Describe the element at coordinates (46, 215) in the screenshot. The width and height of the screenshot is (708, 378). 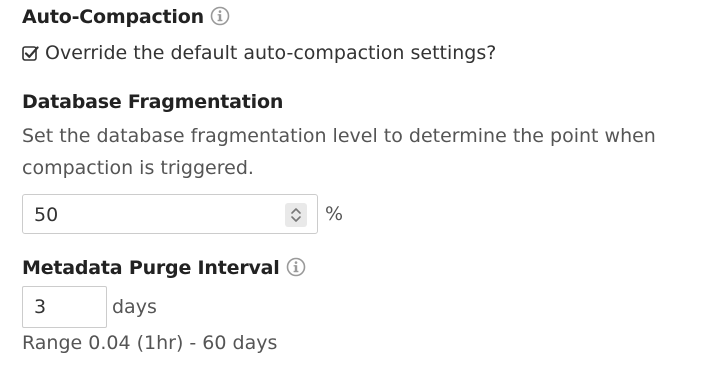
I see `fragmentation-value: 50` at that location.